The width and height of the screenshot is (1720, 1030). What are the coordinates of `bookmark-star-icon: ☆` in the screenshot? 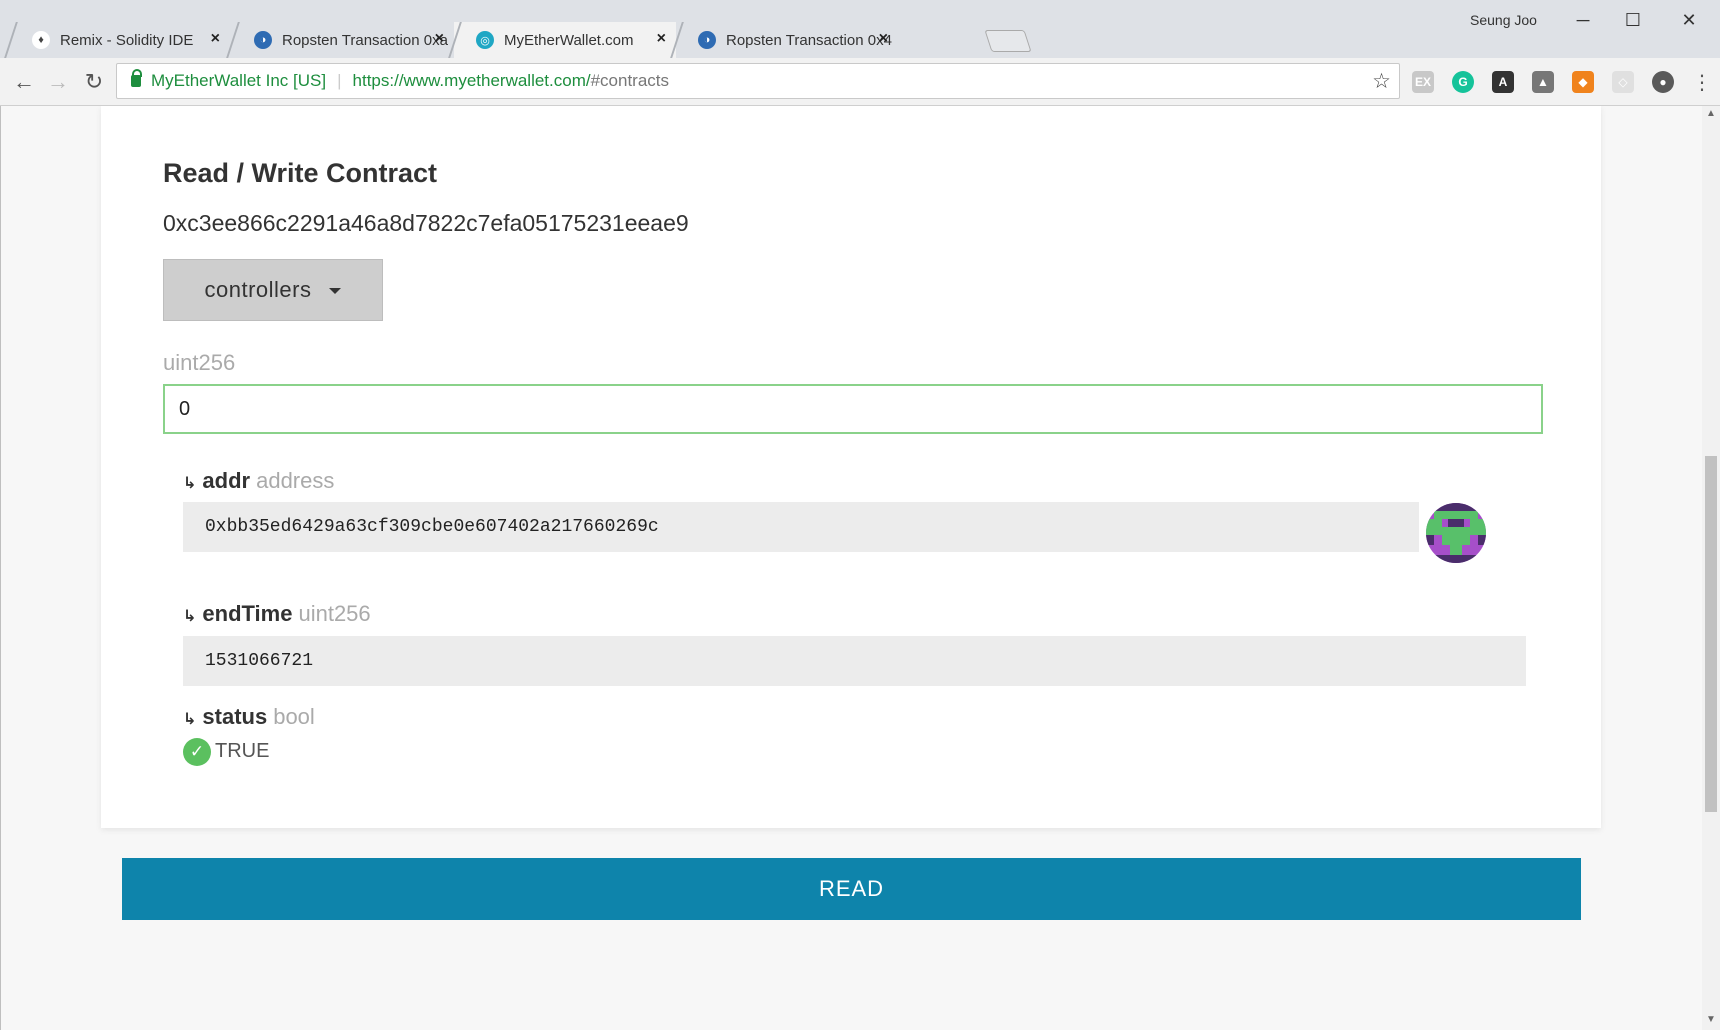 It's located at (1381, 81).